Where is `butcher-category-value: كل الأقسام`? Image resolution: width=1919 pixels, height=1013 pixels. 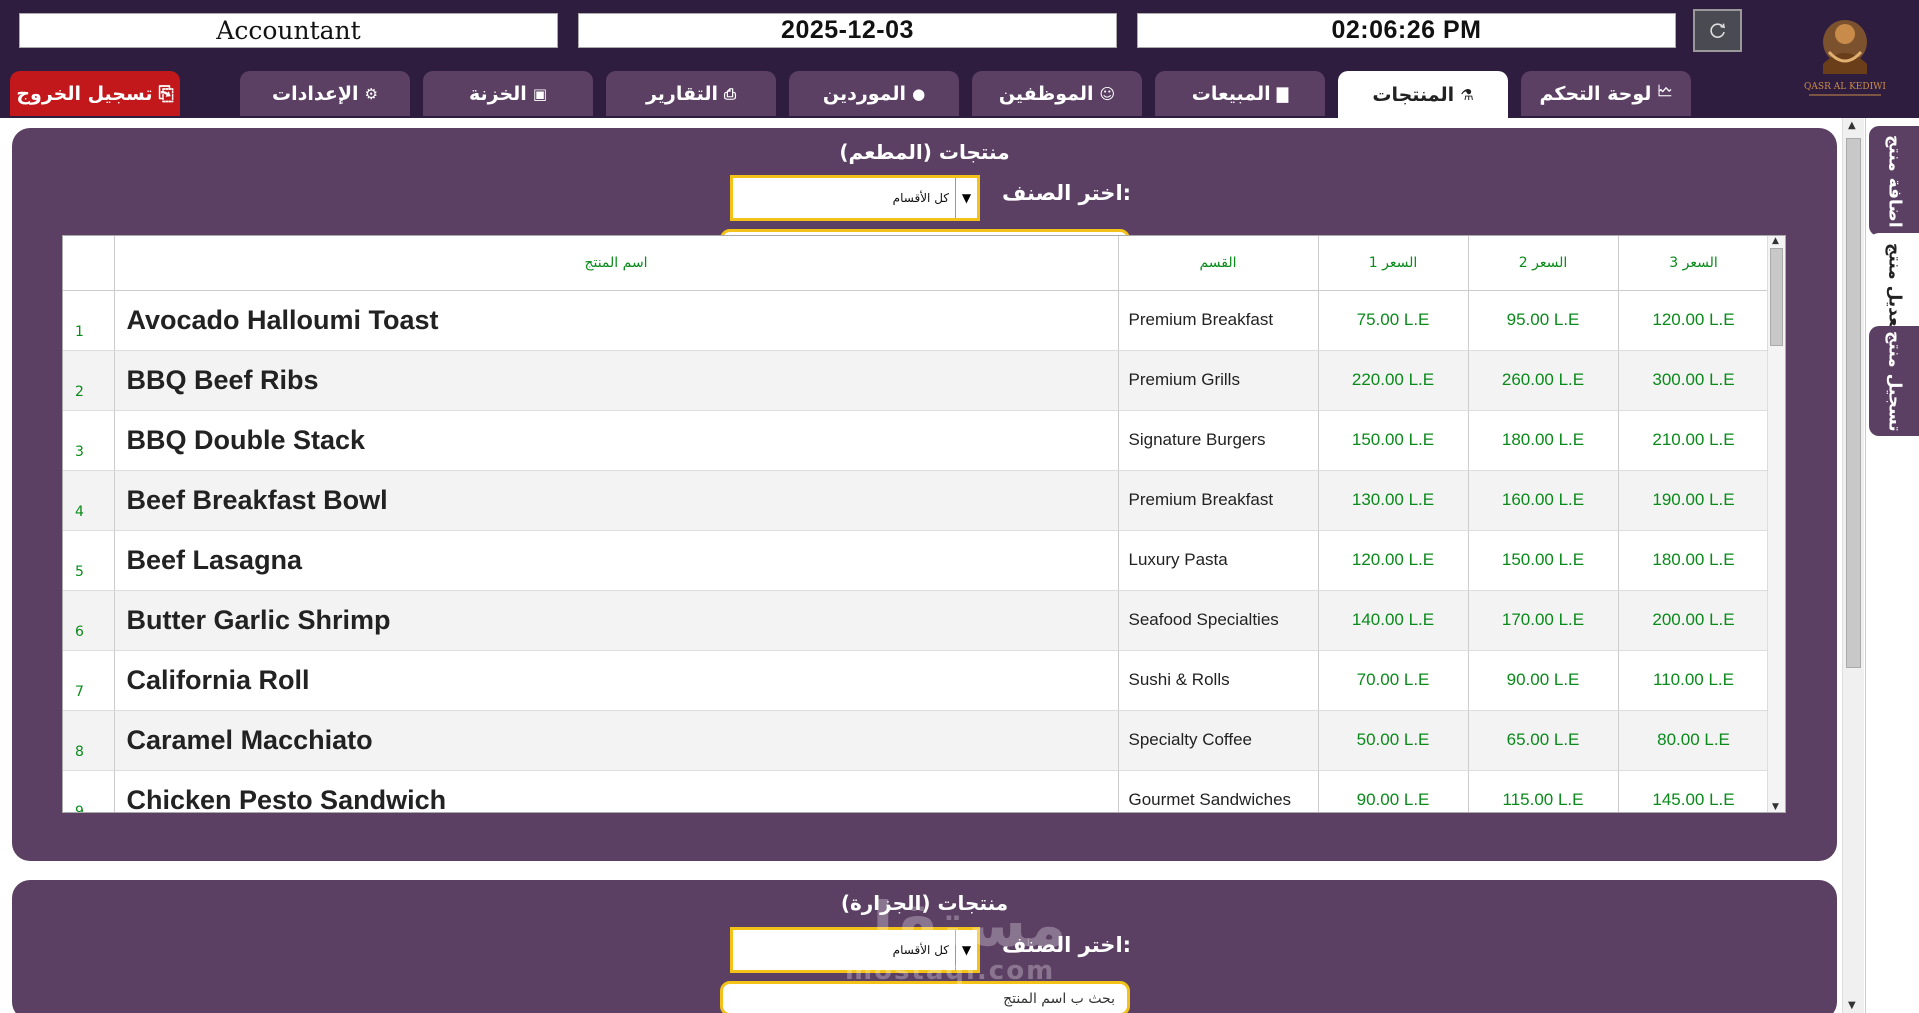 butcher-category-value: كل الأقسام is located at coordinates (920, 950).